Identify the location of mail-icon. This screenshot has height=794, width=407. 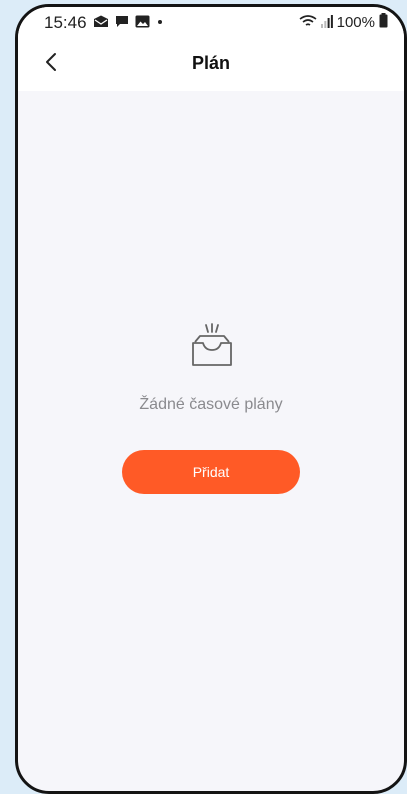
(101, 23).